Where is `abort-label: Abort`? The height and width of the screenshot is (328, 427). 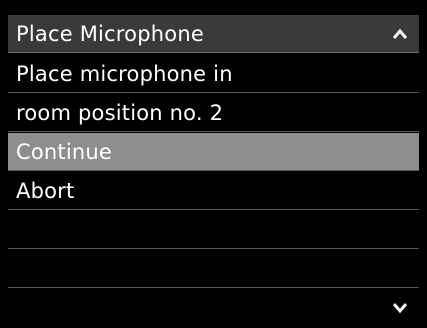
abort-label: Abort is located at coordinates (45, 190).